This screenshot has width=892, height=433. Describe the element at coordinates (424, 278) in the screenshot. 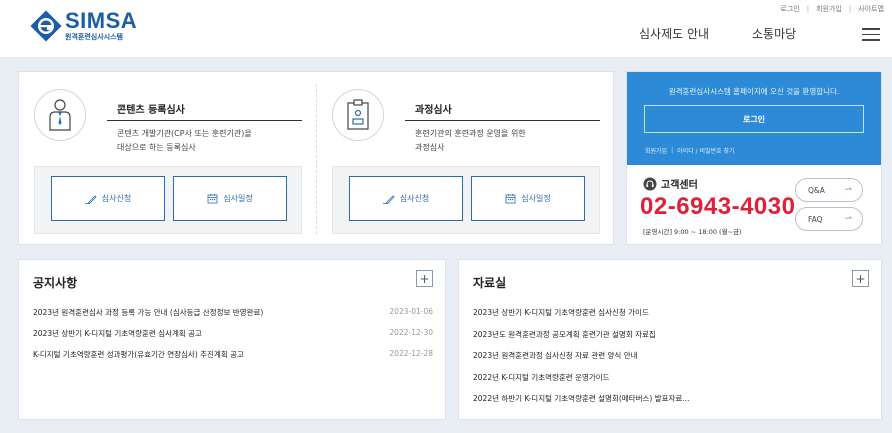

I see `notice-more-button: +` at that location.